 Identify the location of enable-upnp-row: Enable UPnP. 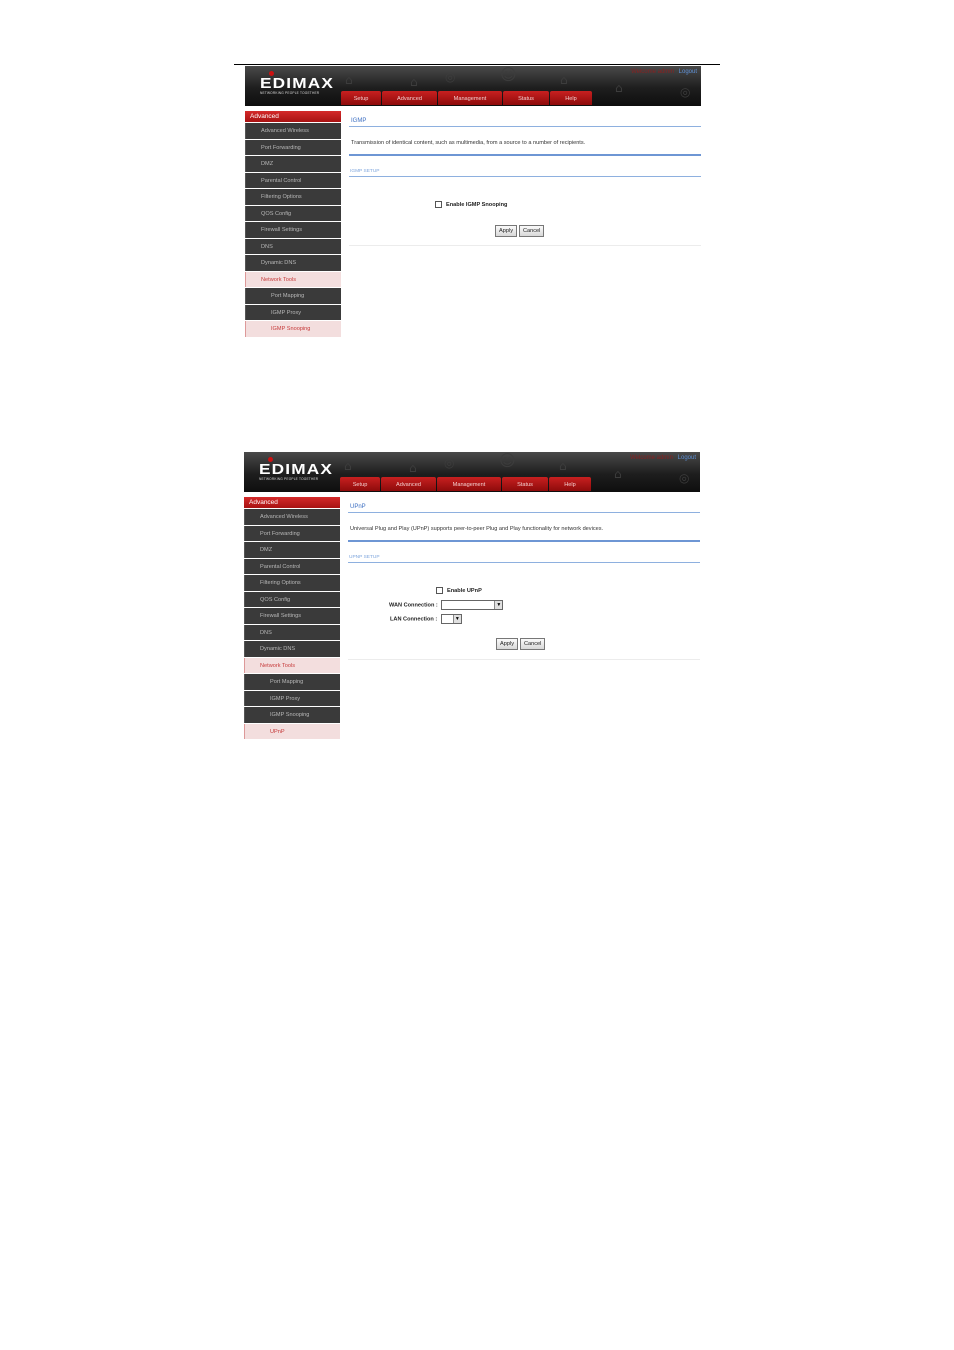
(459, 590).